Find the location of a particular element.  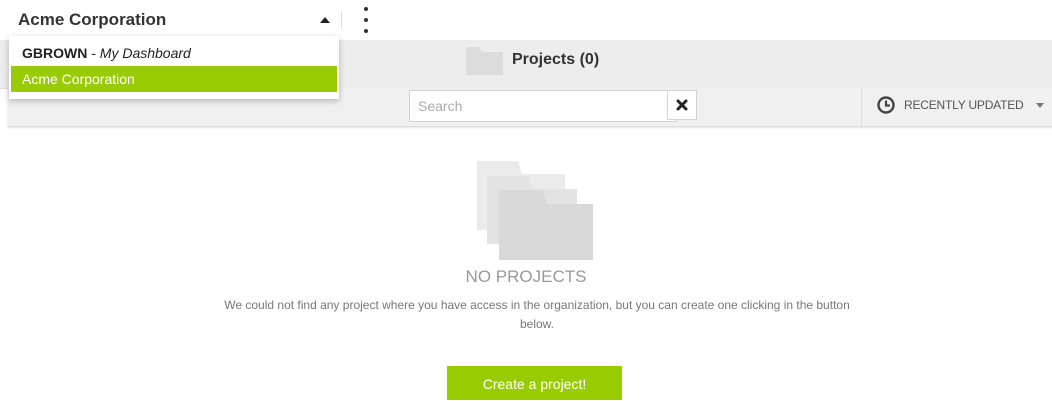

clear-search-button is located at coordinates (682, 105).